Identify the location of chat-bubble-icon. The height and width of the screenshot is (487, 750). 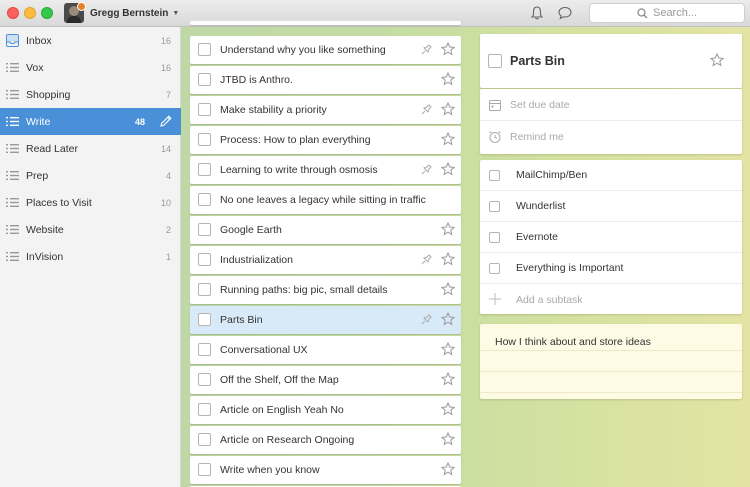
(565, 13).